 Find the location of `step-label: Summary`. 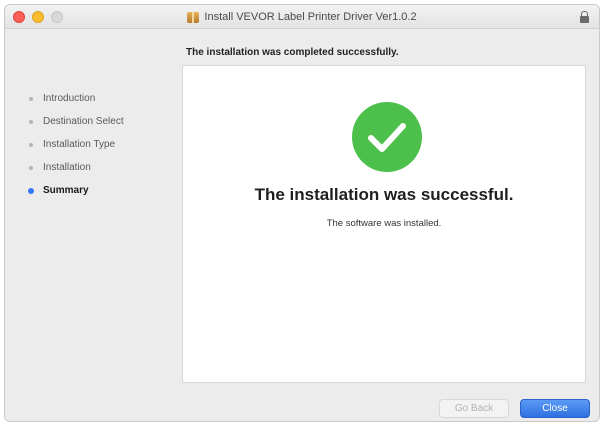

step-label: Summary is located at coordinates (66, 190).